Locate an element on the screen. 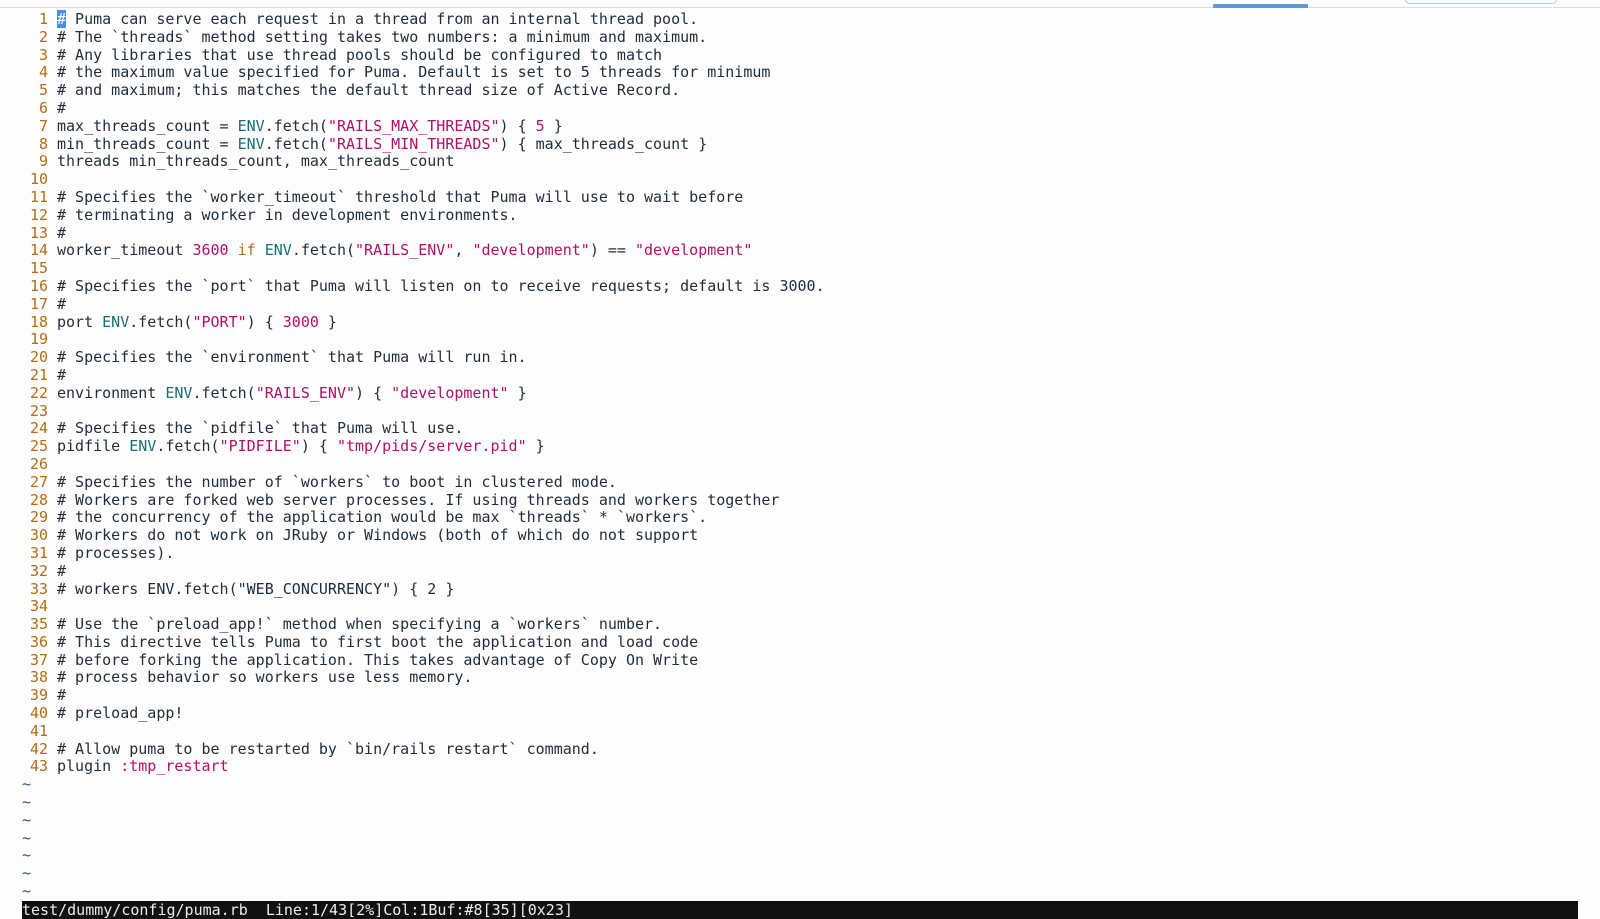 The image size is (1600, 919). line-number: 22 is located at coordinates (38, 392).